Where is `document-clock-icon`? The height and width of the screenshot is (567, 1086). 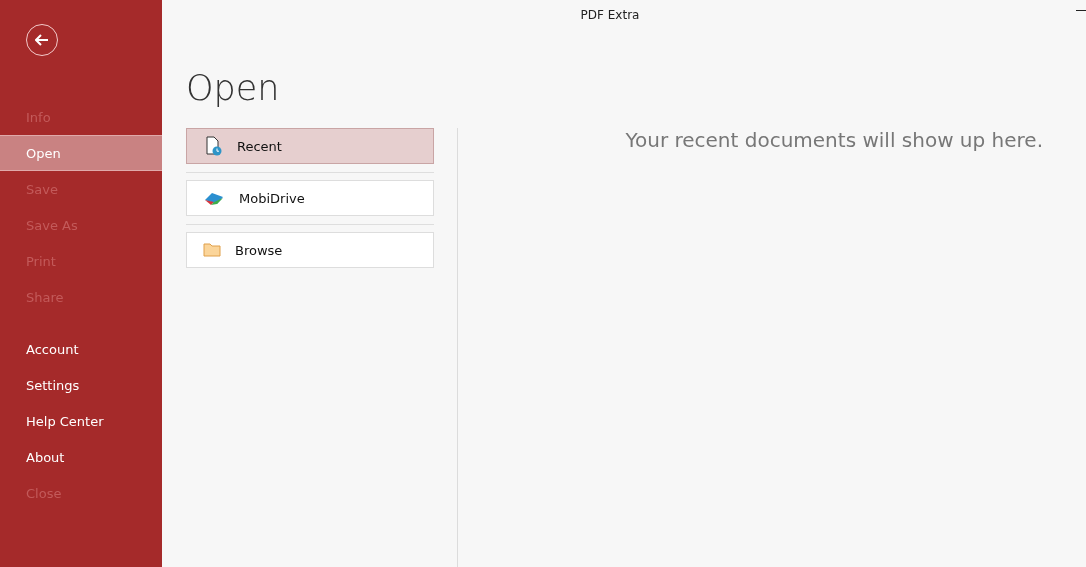
document-clock-icon is located at coordinates (213, 146).